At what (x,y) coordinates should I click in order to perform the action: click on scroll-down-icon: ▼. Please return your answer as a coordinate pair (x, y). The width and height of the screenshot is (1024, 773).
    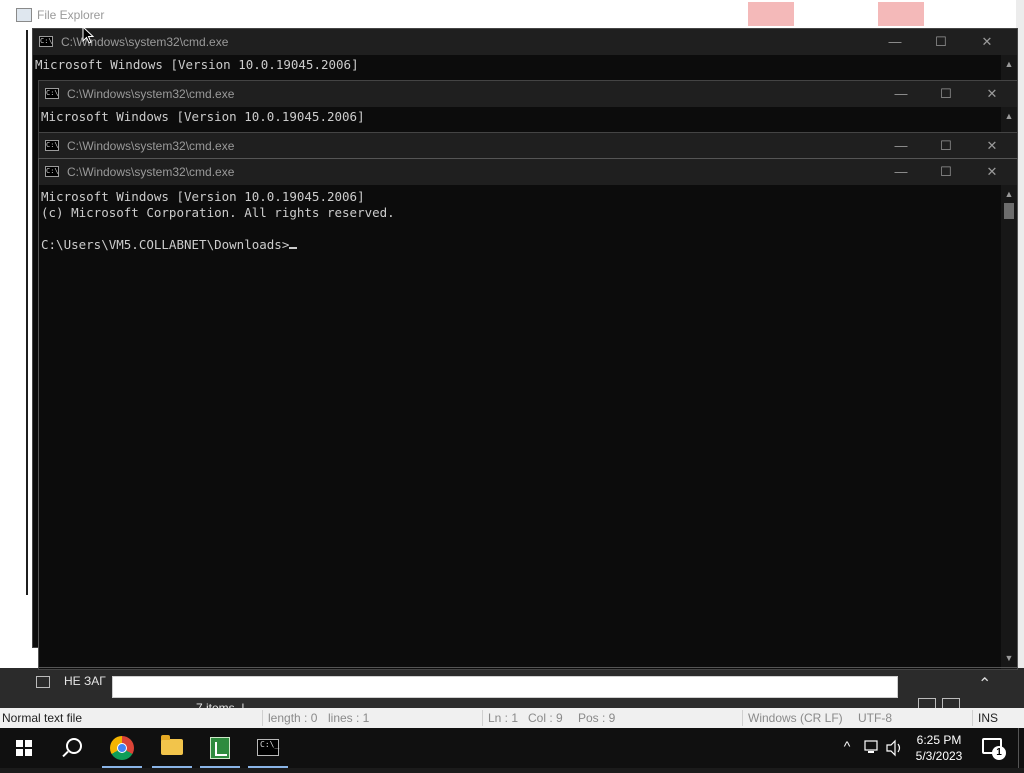
    Looking at the image, I should click on (1009, 658).